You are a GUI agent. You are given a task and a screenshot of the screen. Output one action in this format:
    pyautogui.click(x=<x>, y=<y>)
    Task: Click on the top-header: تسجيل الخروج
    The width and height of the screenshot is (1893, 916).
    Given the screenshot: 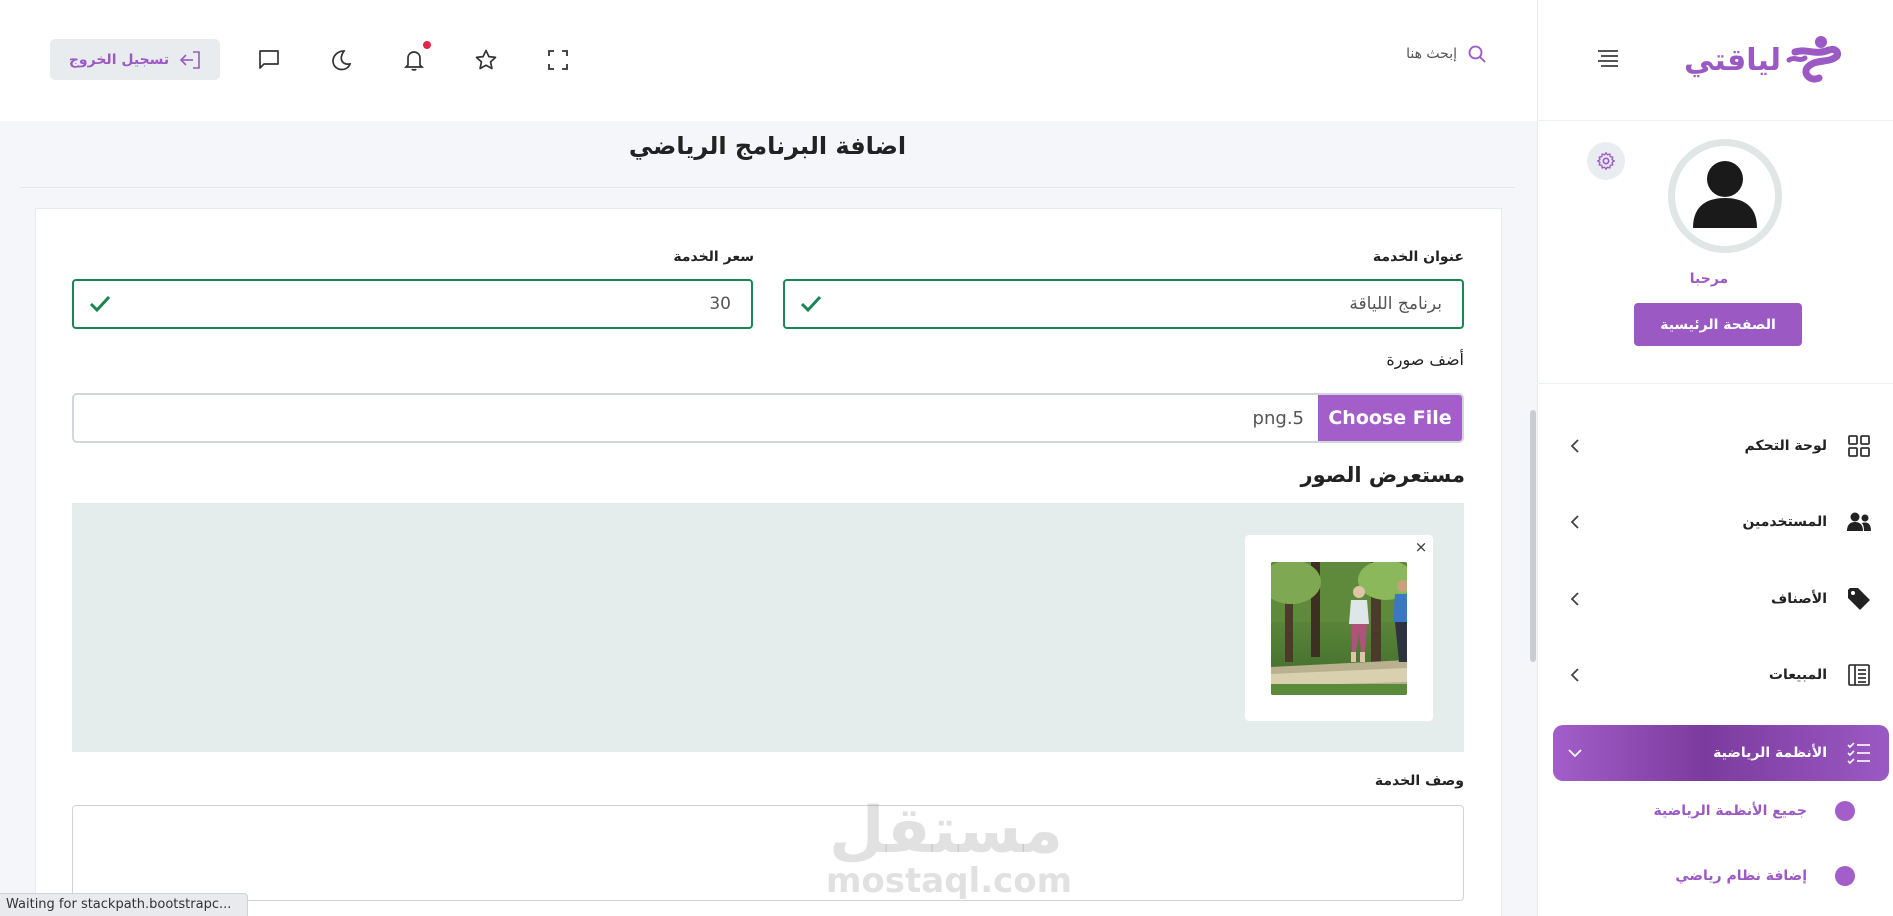 What is the action you would take?
    pyautogui.click(x=768, y=60)
    